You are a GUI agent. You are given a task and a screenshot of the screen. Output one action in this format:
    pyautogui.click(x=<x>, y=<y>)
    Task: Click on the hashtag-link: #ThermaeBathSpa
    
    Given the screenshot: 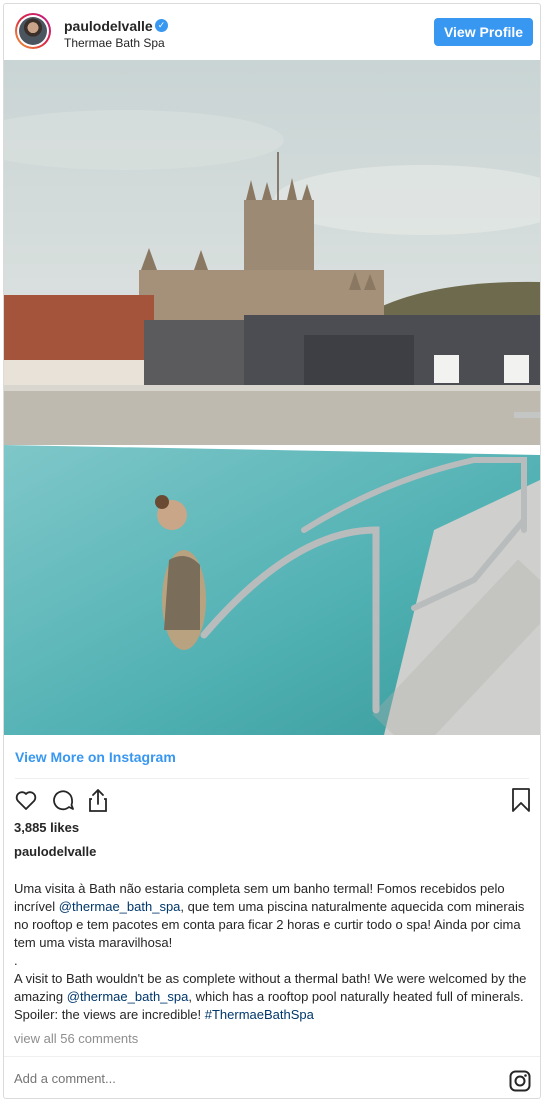 What is the action you would take?
    pyautogui.click(x=259, y=1014)
    